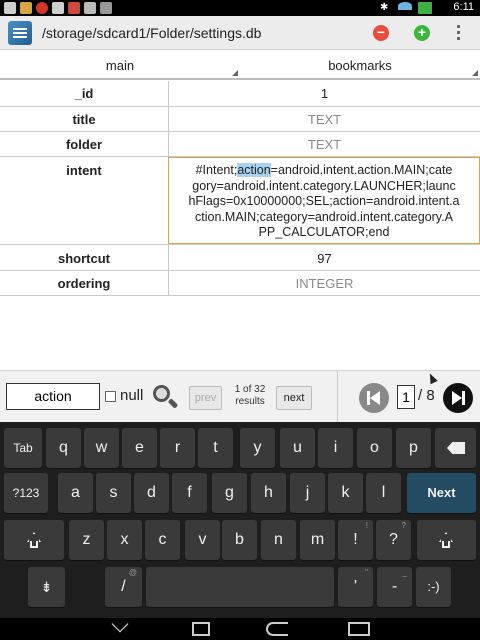 The height and width of the screenshot is (640, 480). I want to click on database-path: /storage/sdcard1/Folder/settings.db, so click(152, 33).